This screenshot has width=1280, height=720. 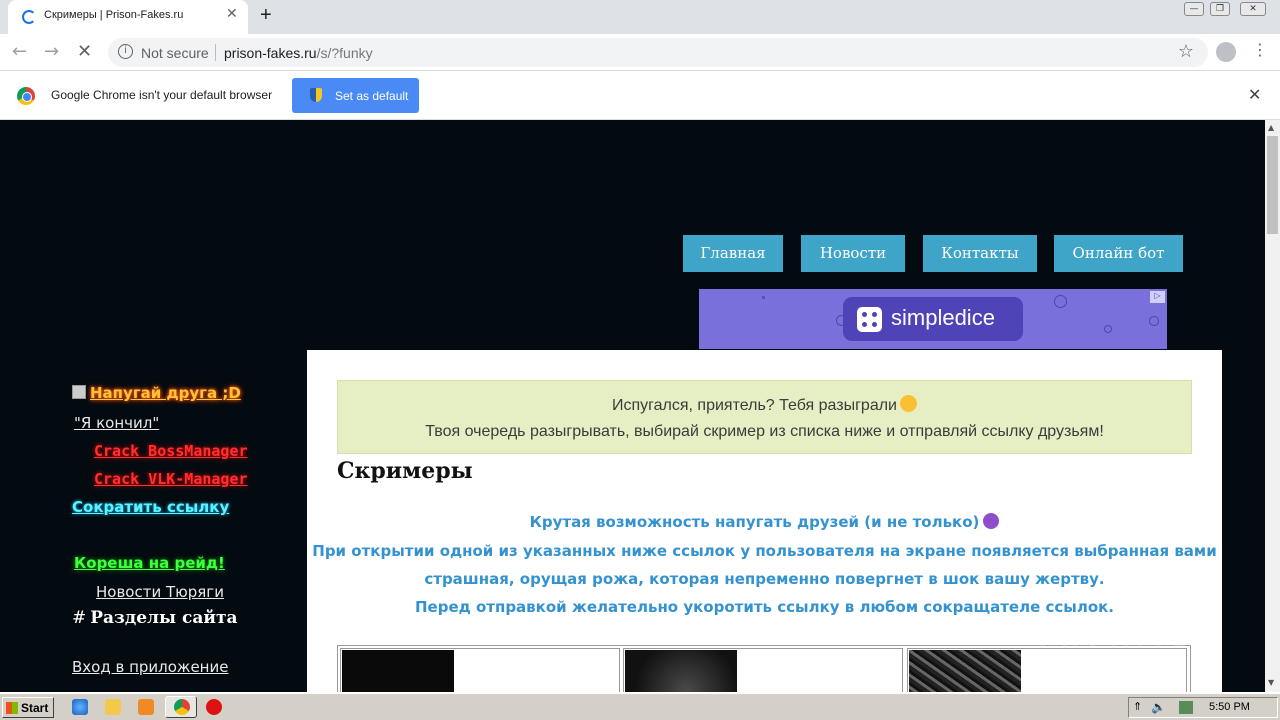 I want to click on media-player-icon, so click(x=146, y=707).